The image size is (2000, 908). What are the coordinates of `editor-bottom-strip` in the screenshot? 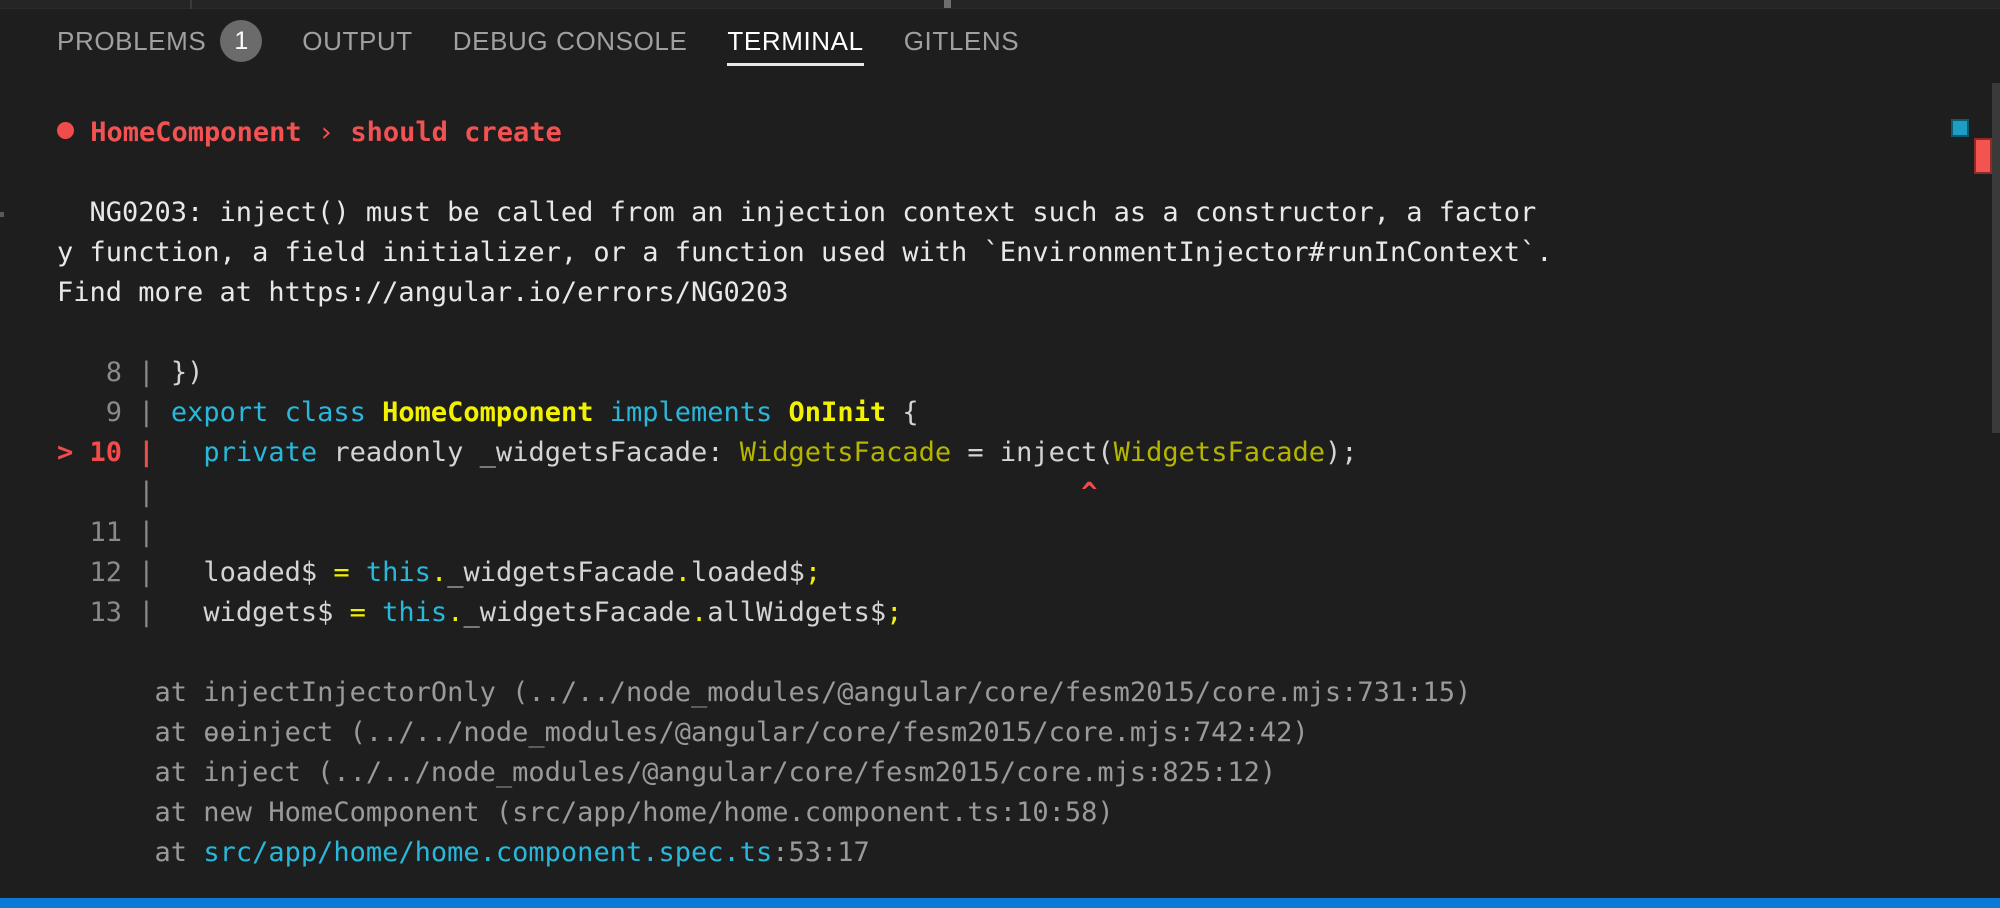 It's located at (1000, 4).